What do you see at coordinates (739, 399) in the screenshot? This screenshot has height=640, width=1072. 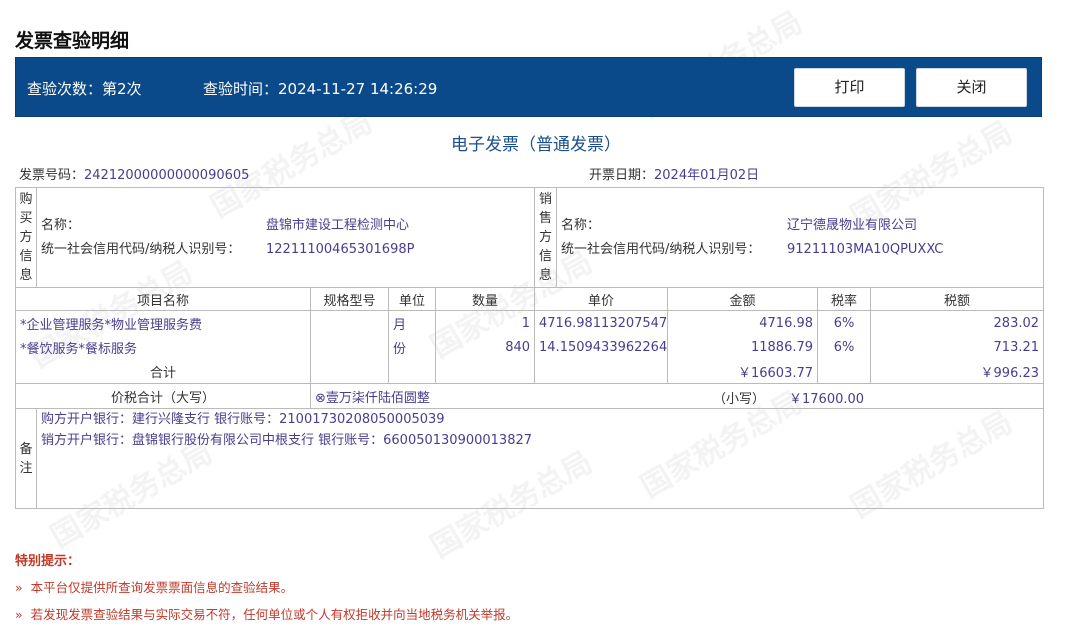 I see `total-small-label: （小写）` at bounding box center [739, 399].